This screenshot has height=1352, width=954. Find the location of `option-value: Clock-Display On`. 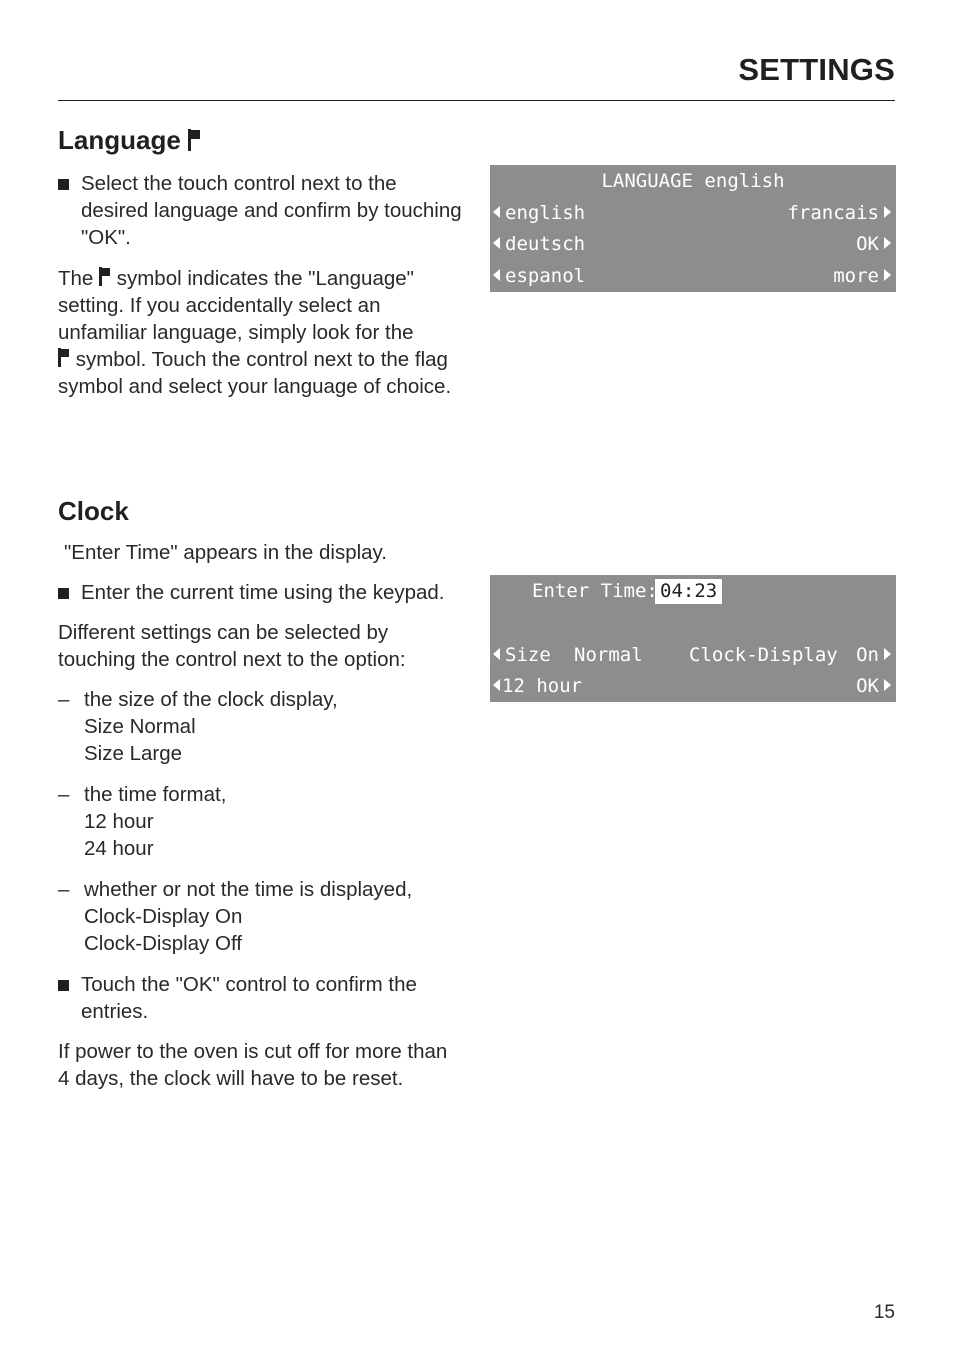

option-value: Clock-Display On is located at coordinates (163, 916).